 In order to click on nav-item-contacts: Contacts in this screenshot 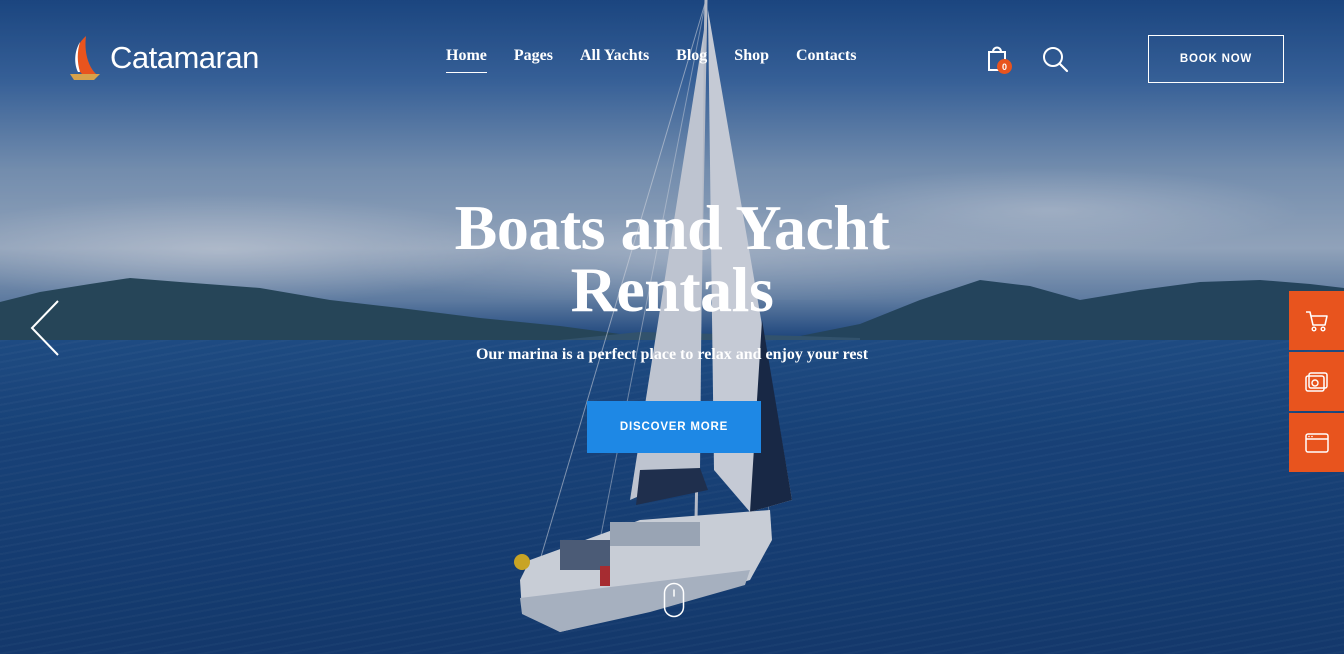, I will do `click(826, 60)`.